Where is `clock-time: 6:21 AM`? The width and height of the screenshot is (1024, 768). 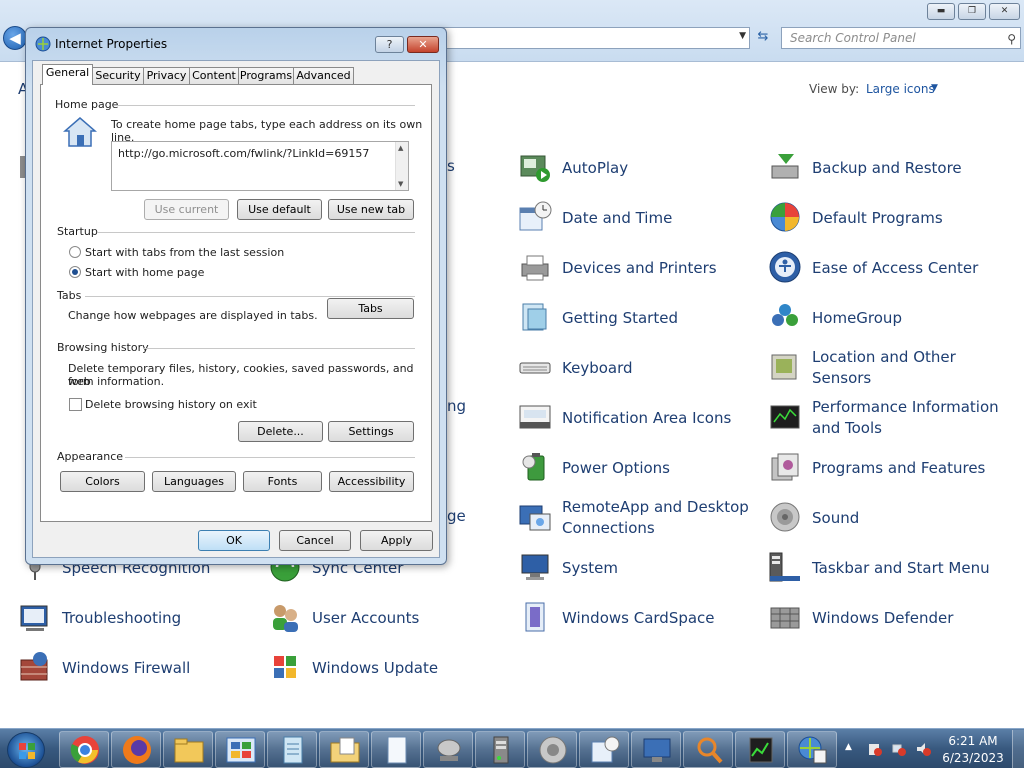
clock-time: 6:21 AM is located at coordinates (973, 741).